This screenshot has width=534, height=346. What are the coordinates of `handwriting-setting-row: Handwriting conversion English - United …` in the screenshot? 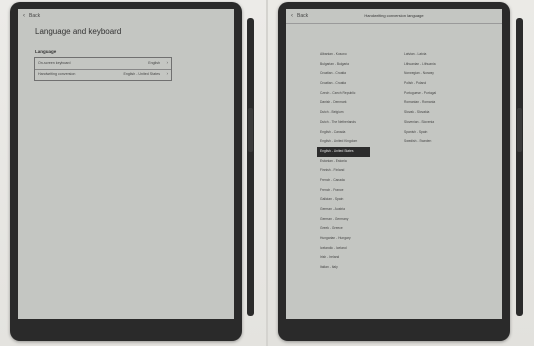 It's located at (103, 74).